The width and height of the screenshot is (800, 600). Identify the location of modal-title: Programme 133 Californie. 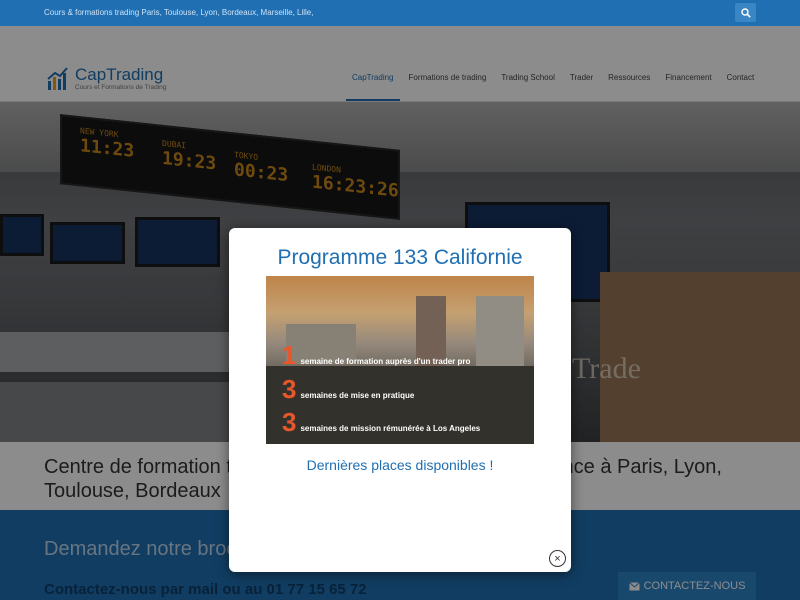
(400, 257).